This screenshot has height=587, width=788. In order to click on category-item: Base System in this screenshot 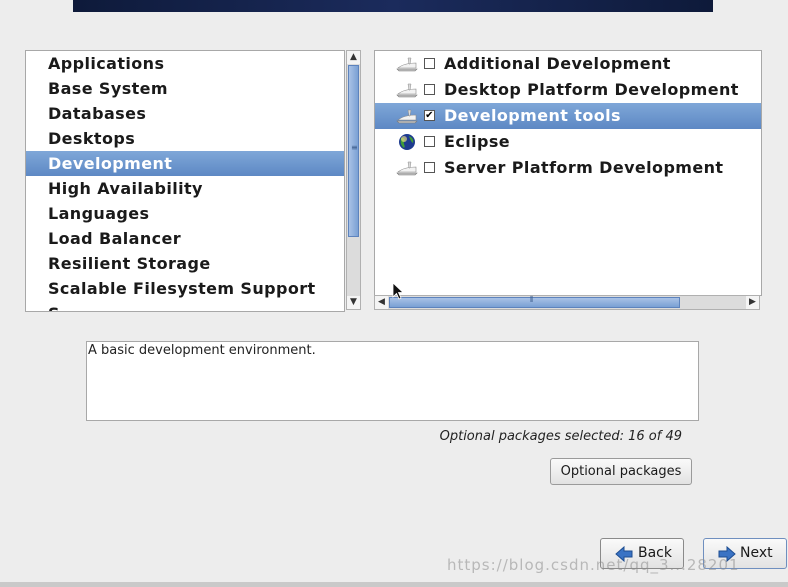, I will do `click(185, 88)`.